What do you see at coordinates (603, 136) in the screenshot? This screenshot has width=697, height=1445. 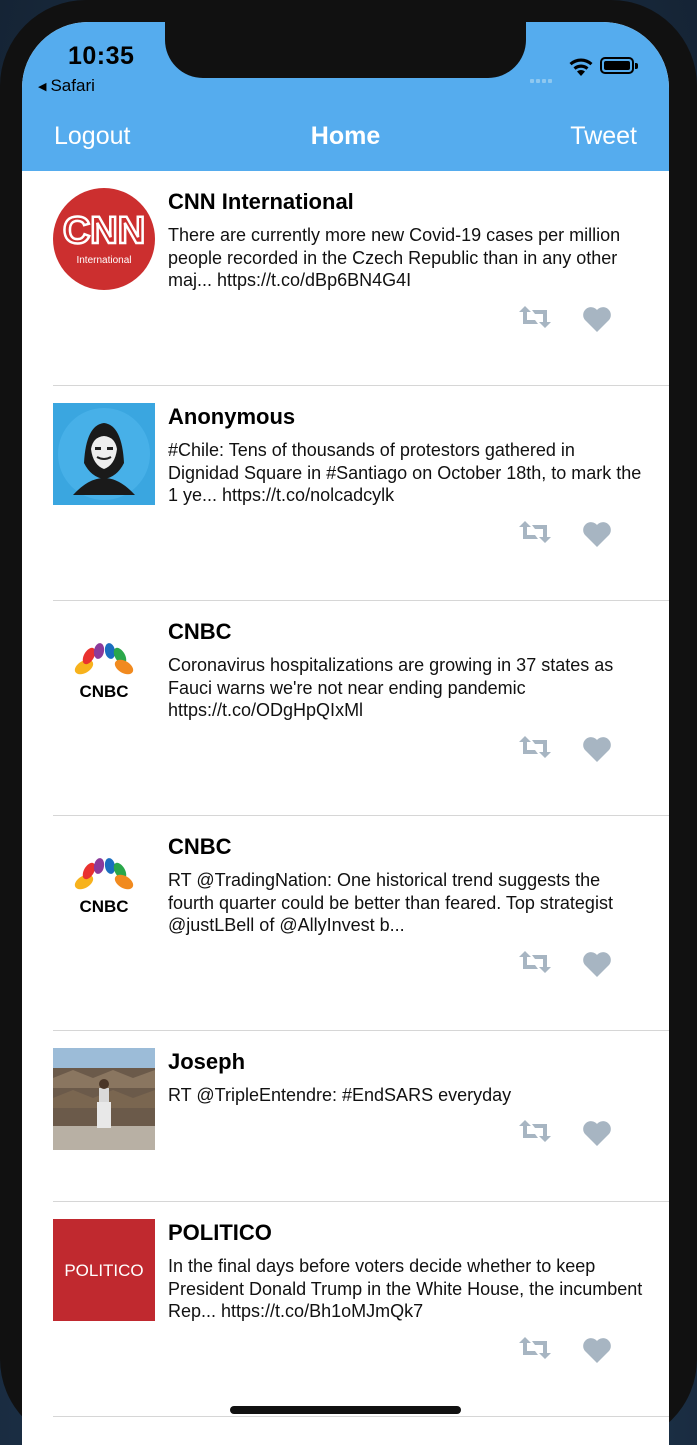 I see `tweet-button: Tweet` at bounding box center [603, 136].